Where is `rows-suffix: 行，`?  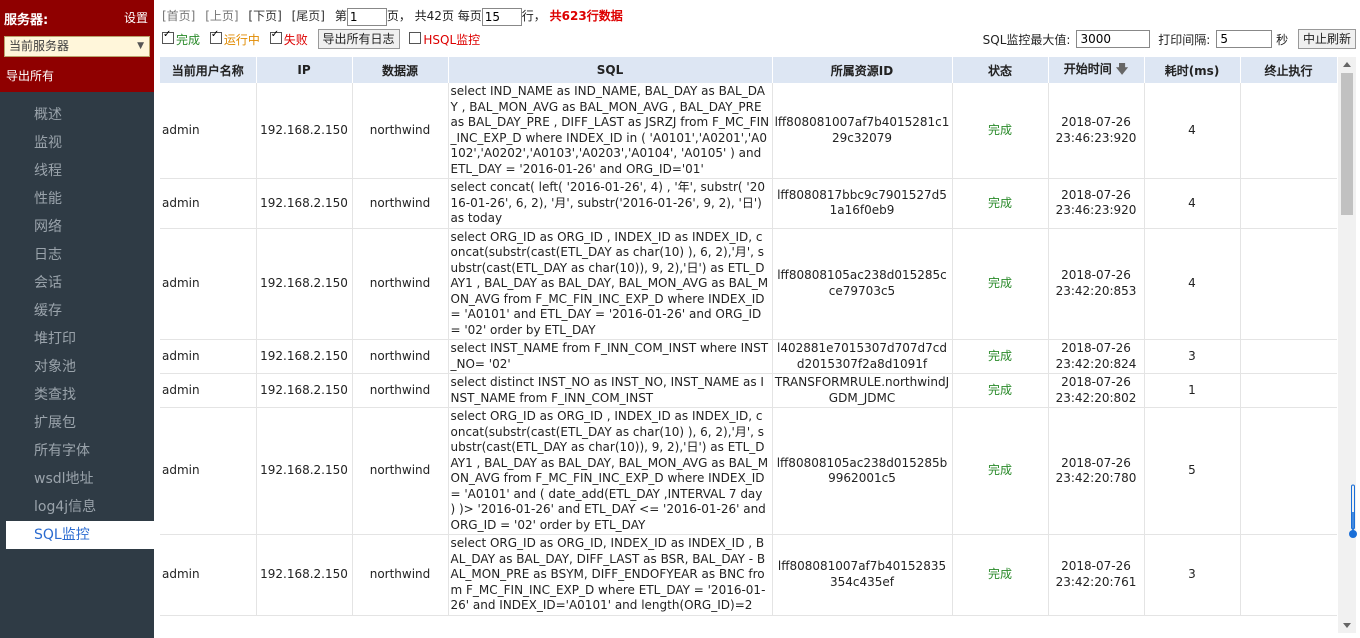 rows-suffix: 行， is located at coordinates (533, 16).